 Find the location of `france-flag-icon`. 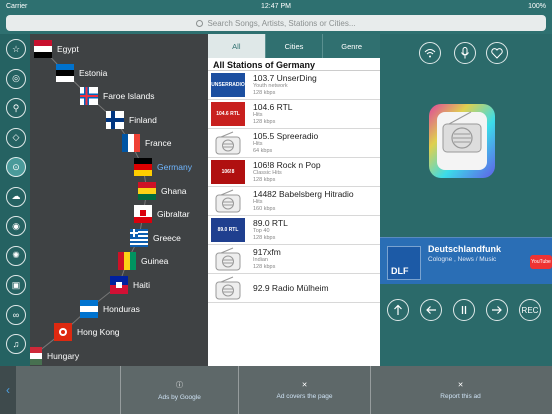

france-flag-icon is located at coordinates (131, 143).